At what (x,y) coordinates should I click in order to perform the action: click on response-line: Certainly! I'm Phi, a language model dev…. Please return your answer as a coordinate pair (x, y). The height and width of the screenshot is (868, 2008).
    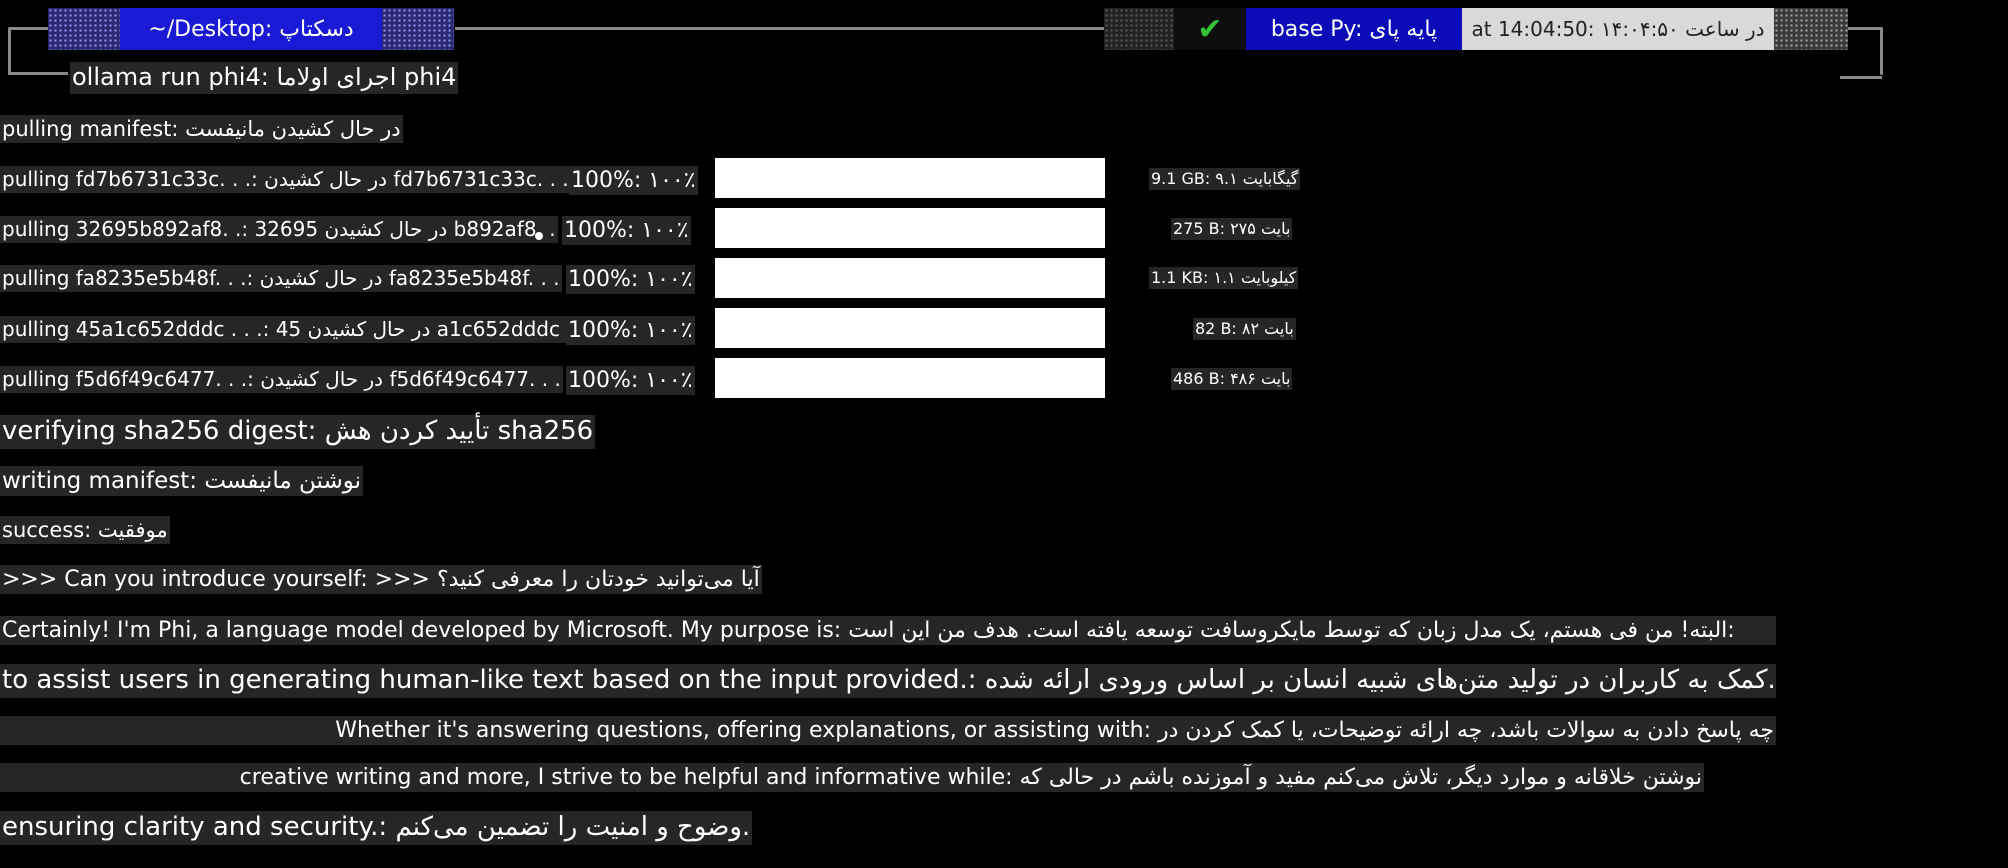
    Looking at the image, I should click on (888, 631).